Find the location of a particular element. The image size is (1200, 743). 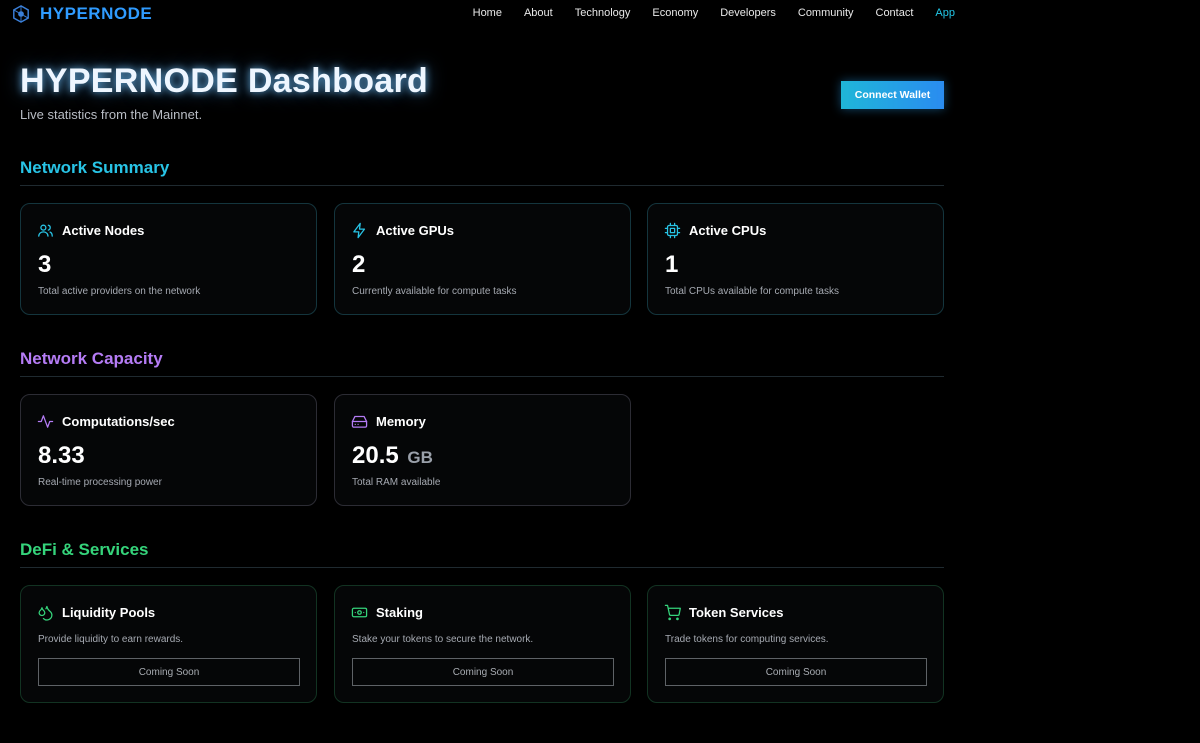

activity-icon is located at coordinates (45, 421).